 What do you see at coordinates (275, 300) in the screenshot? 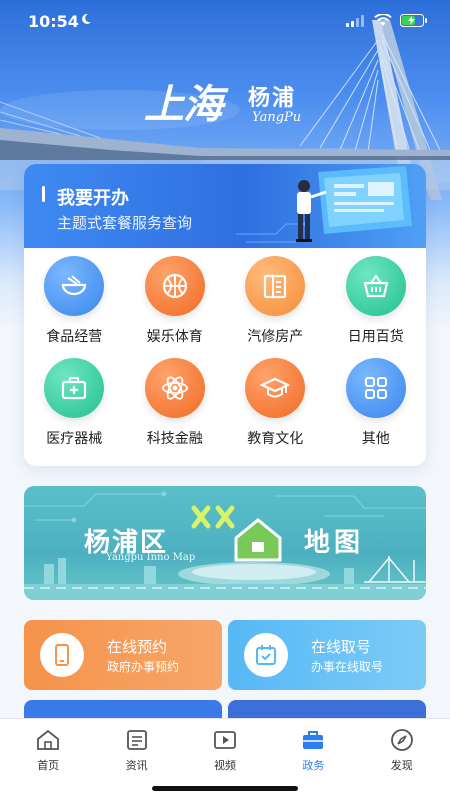
I see `category-auto-realestate: 汽修房产` at bounding box center [275, 300].